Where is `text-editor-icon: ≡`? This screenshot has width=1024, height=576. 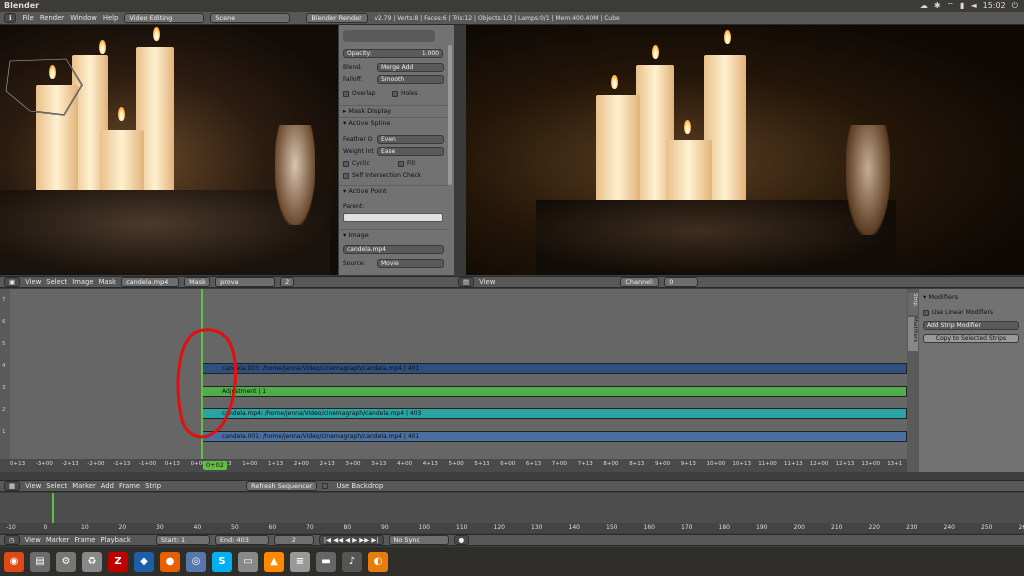 text-editor-icon: ≡ is located at coordinates (300, 561).